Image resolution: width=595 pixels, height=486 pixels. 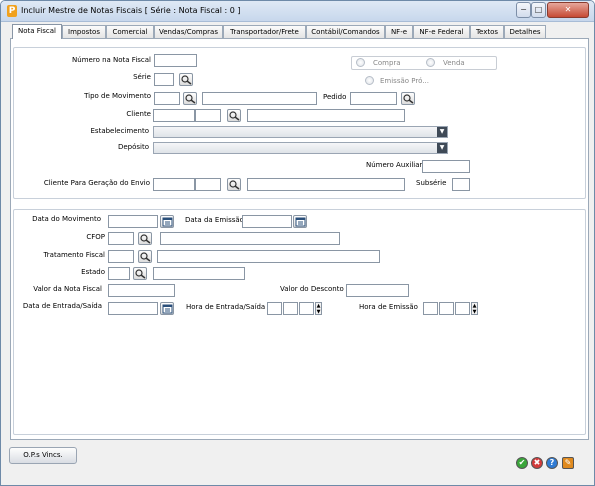 I want to click on hora-entrada-saida-mm-input, so click(x=290, y=308).